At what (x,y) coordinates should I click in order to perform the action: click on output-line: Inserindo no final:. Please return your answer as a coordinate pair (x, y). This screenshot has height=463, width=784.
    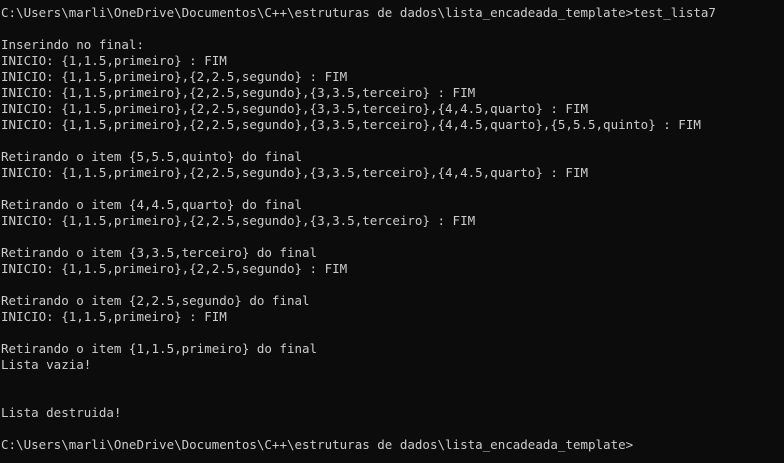
    Looking at the image, I should click on (72, 44).